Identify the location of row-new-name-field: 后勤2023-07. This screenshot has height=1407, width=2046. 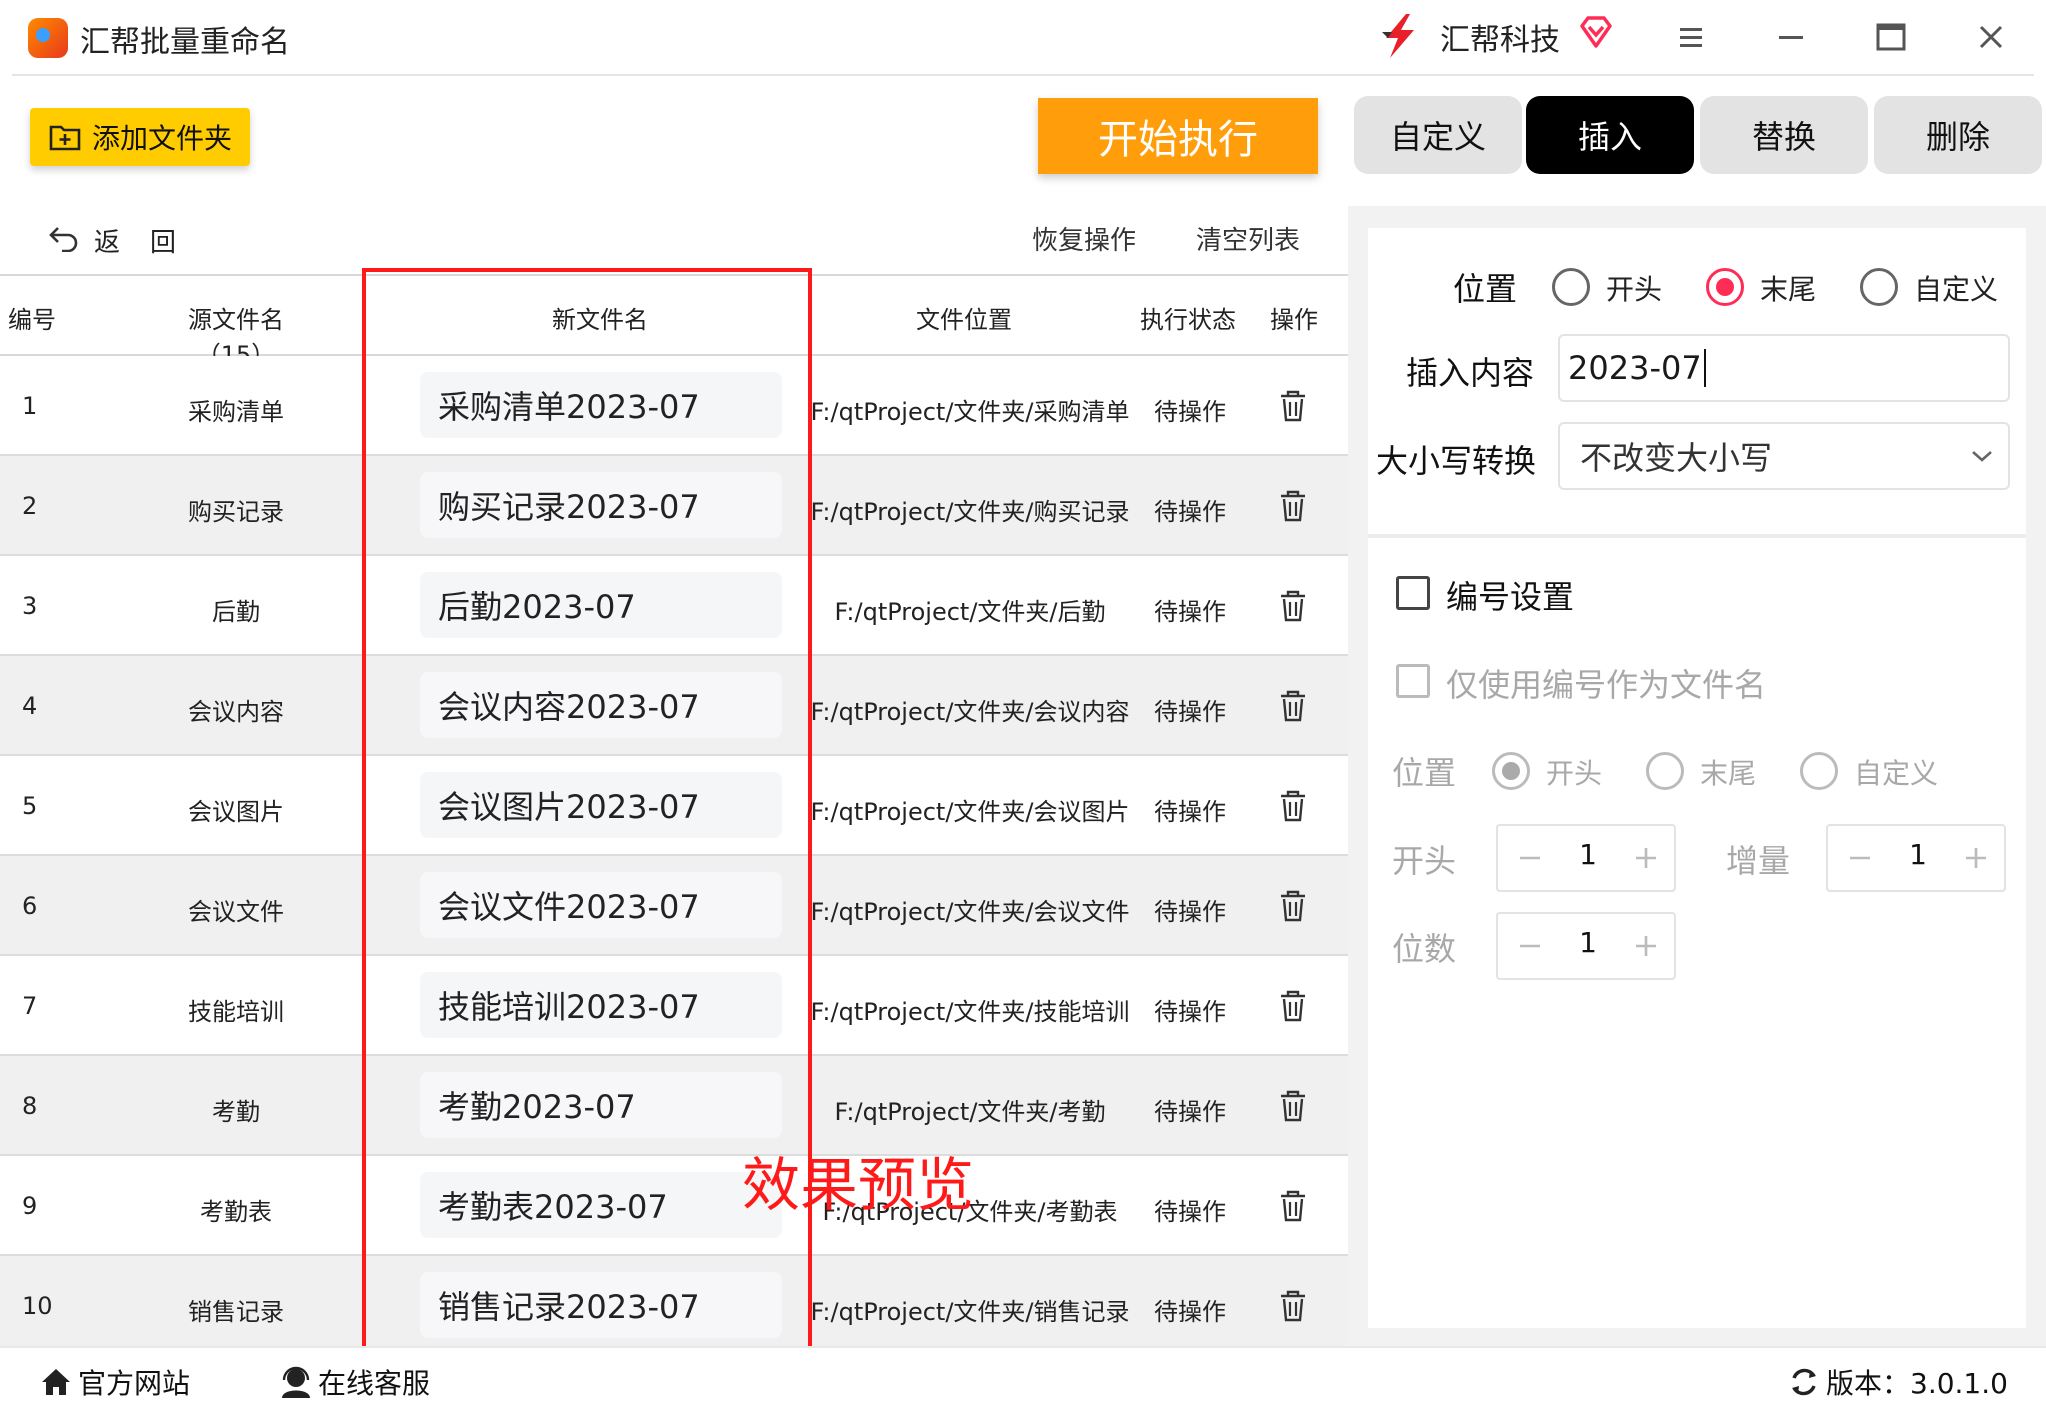
(601, 605).